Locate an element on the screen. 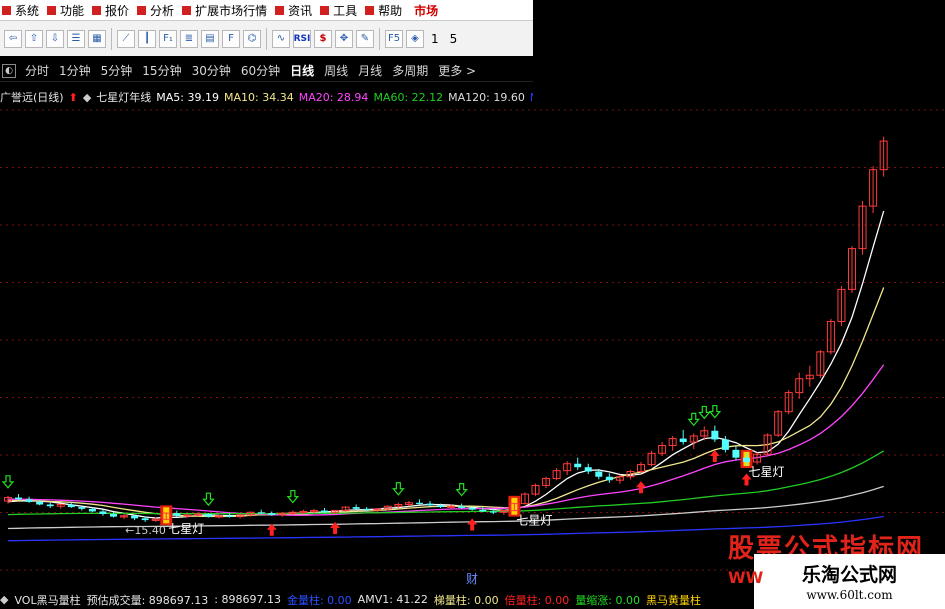 The height and width of the screenshot is (609, 945). ma5-value: MA5: 39.19 is located at coordinates (187, 97).